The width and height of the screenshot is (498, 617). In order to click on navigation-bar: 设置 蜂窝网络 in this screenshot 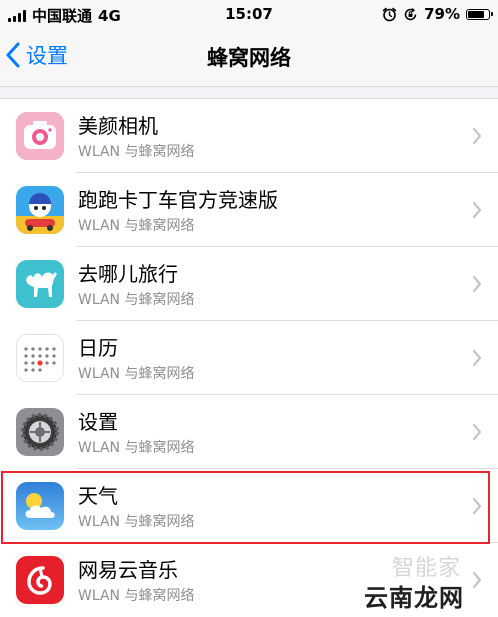, I will do `click(249, 57)`.